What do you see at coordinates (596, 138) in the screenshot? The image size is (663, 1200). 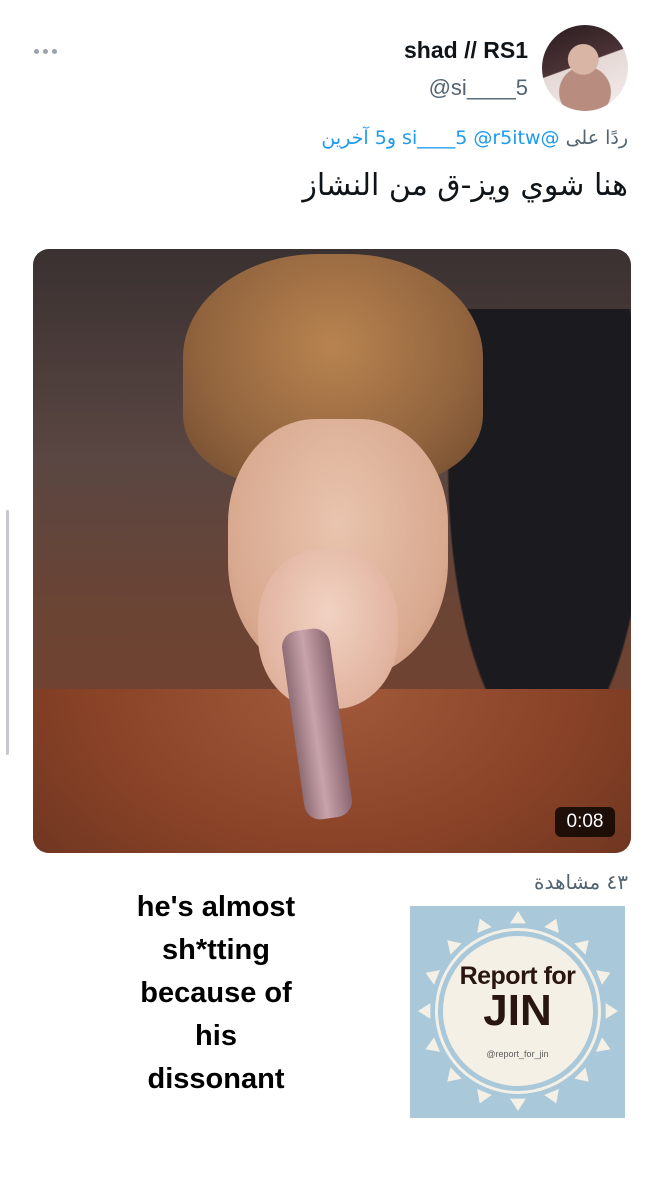 I see `reply-prefix: ردًا على` at bounding box center [596, 138].